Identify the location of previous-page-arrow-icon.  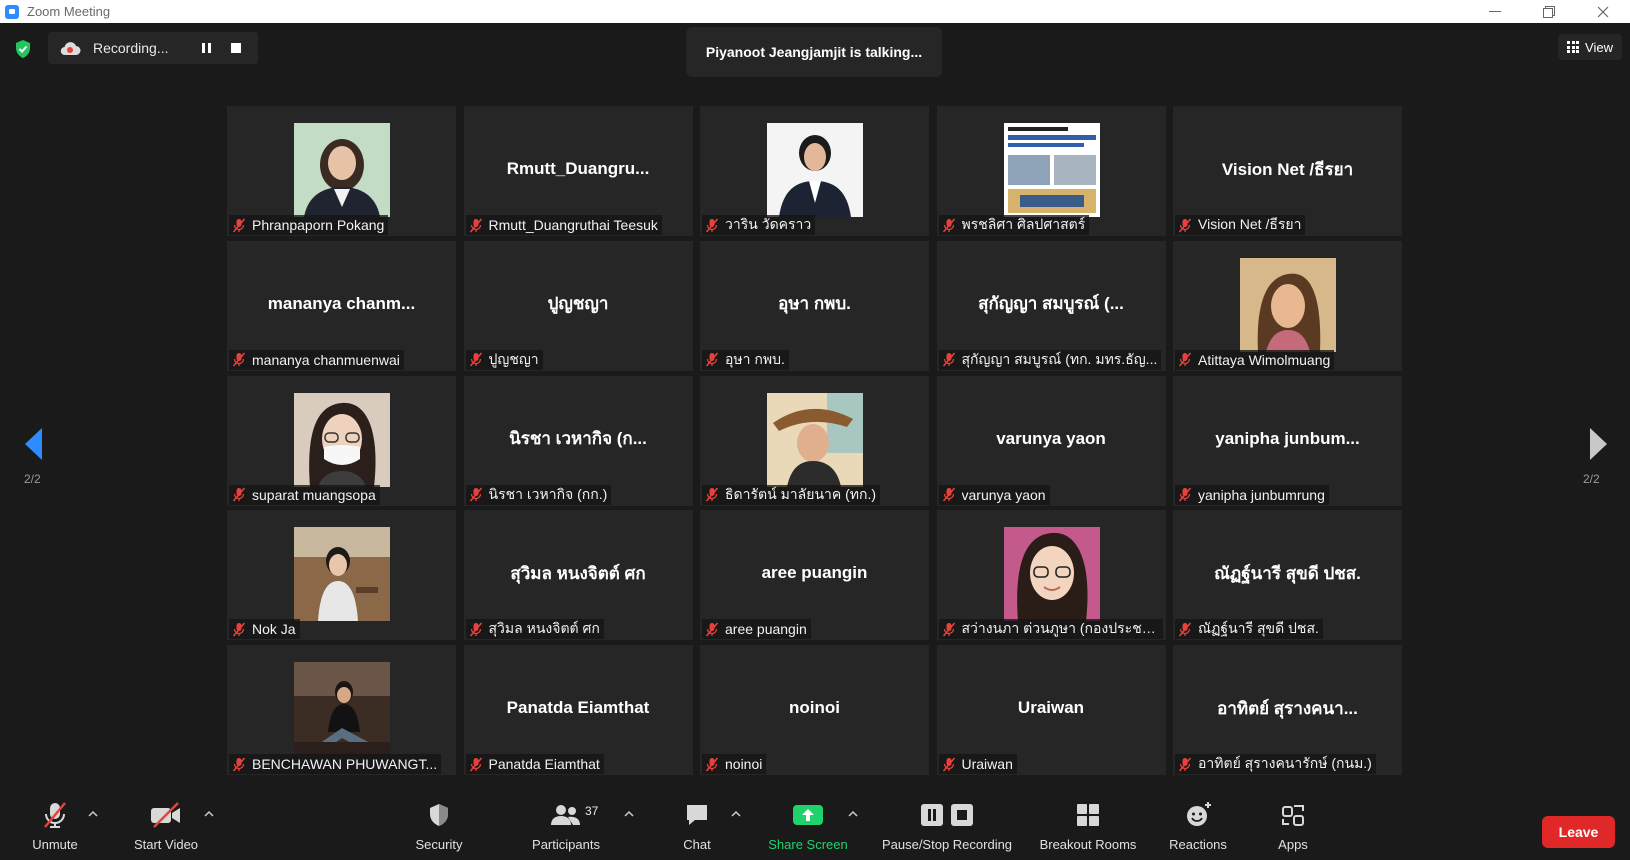
(34, 444).